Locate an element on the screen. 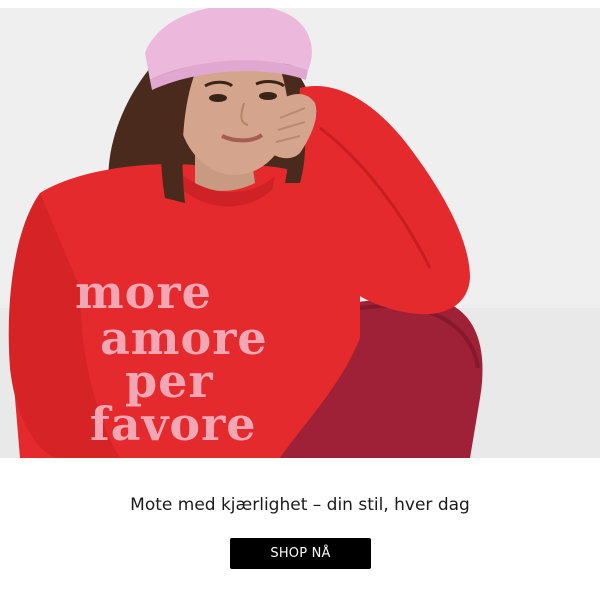  shop-now-button: SHOP NÅ is located at coordinates (300, 553).